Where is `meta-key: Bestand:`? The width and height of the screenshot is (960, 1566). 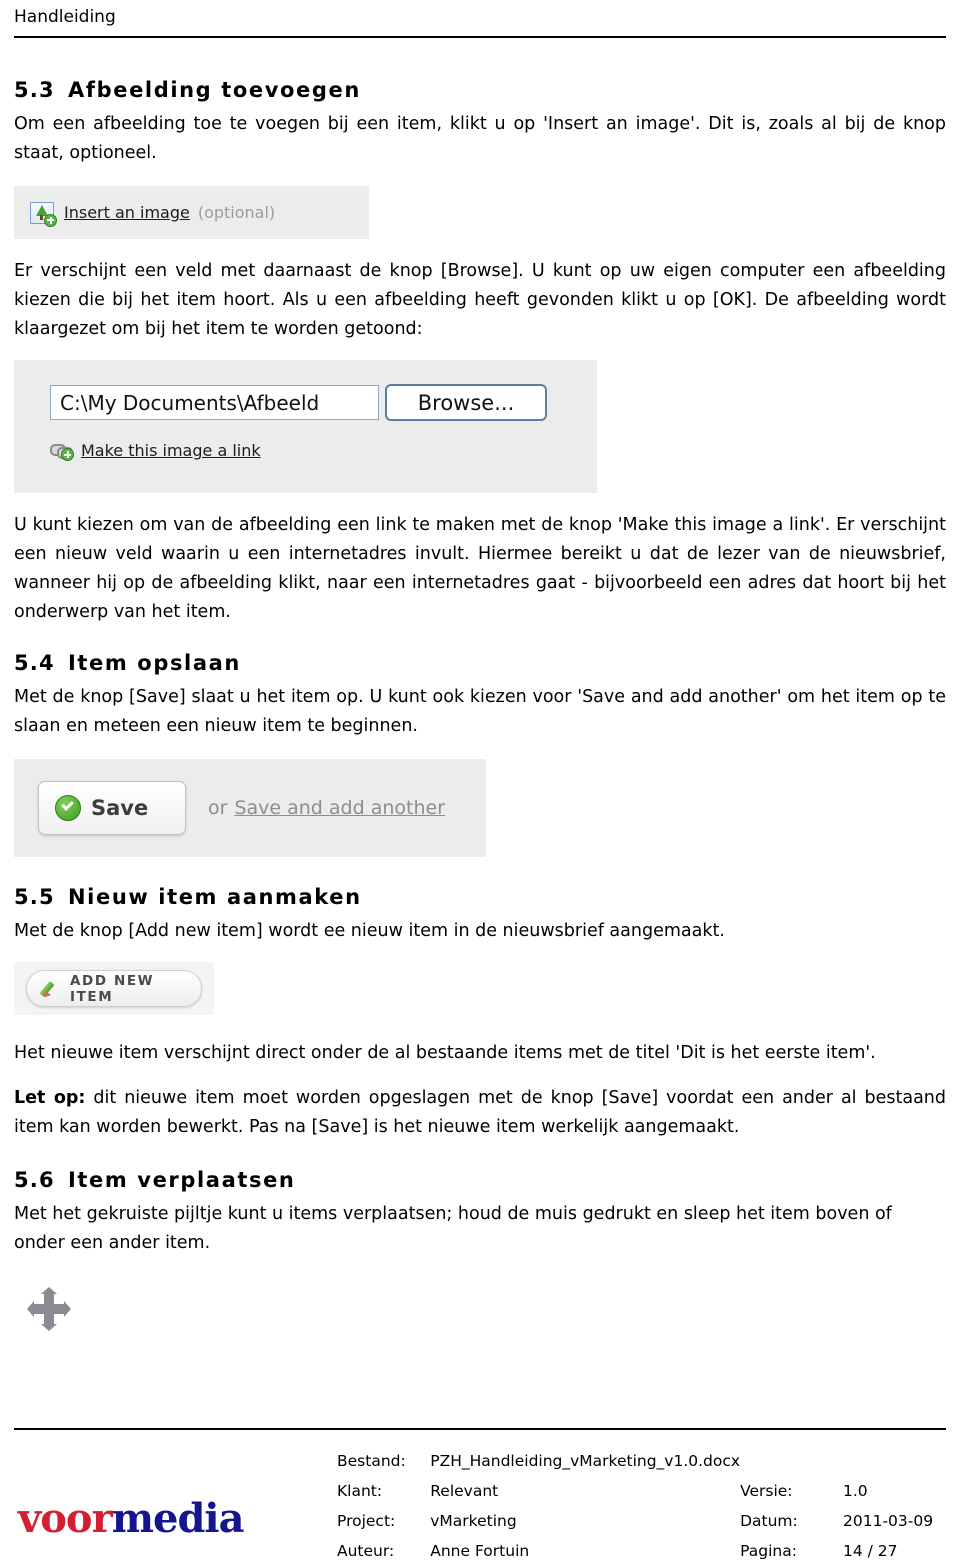
meta-key: Bestand: is located at coordinates (371, 1461).